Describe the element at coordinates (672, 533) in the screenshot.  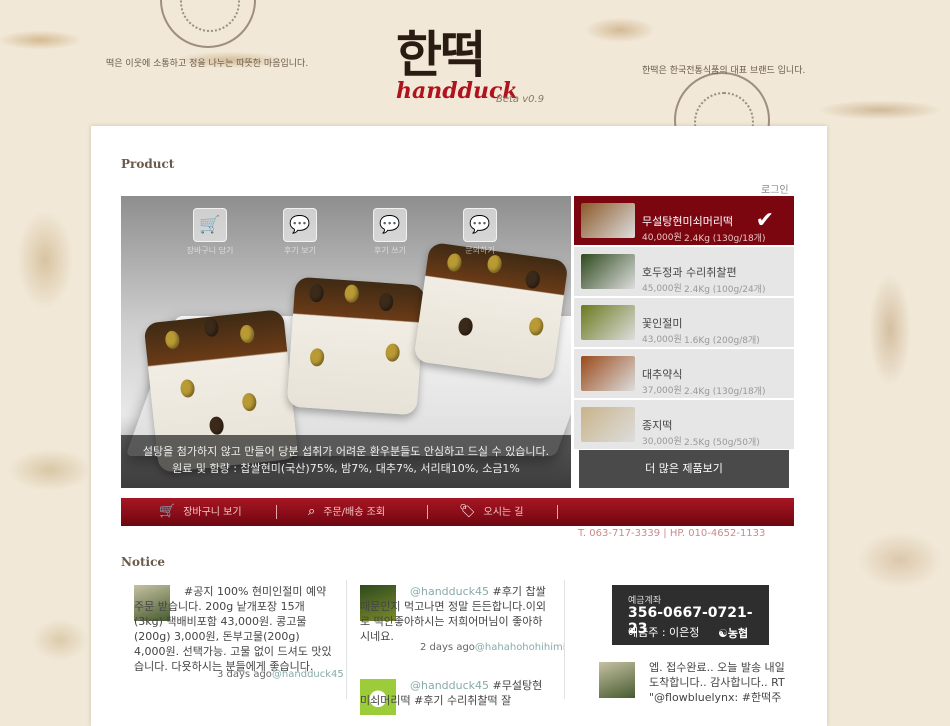
I see `contact-info: T. 063-717-3339 | HP. 010-4652-1133` at that location.